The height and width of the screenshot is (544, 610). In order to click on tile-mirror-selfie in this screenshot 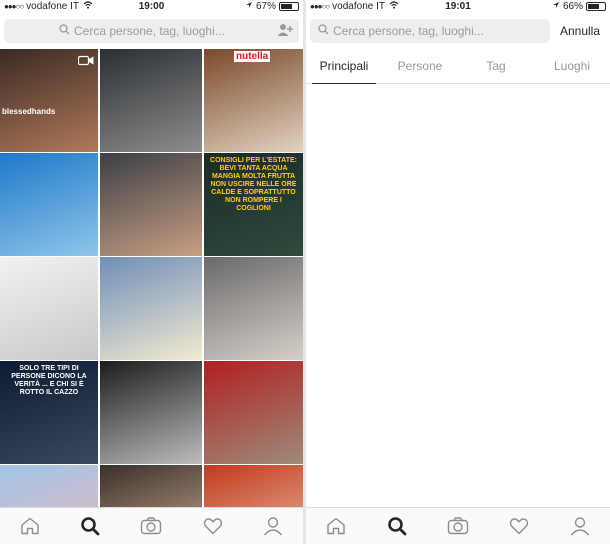, I will do `click(151, 487)`.